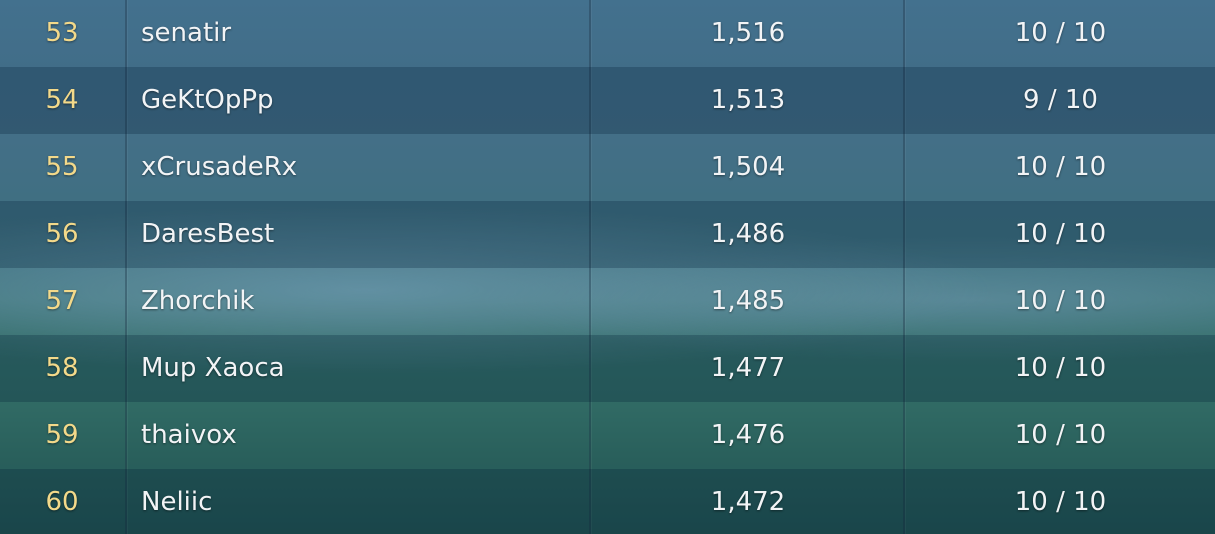 The height and width of the screenshot is (534, 1215). What do you see at coordinates (607, 301) in the screenshot?
I see `table-row: 57 Zhorchik 1,485 10 / 10` at bounding box center [607, 301].